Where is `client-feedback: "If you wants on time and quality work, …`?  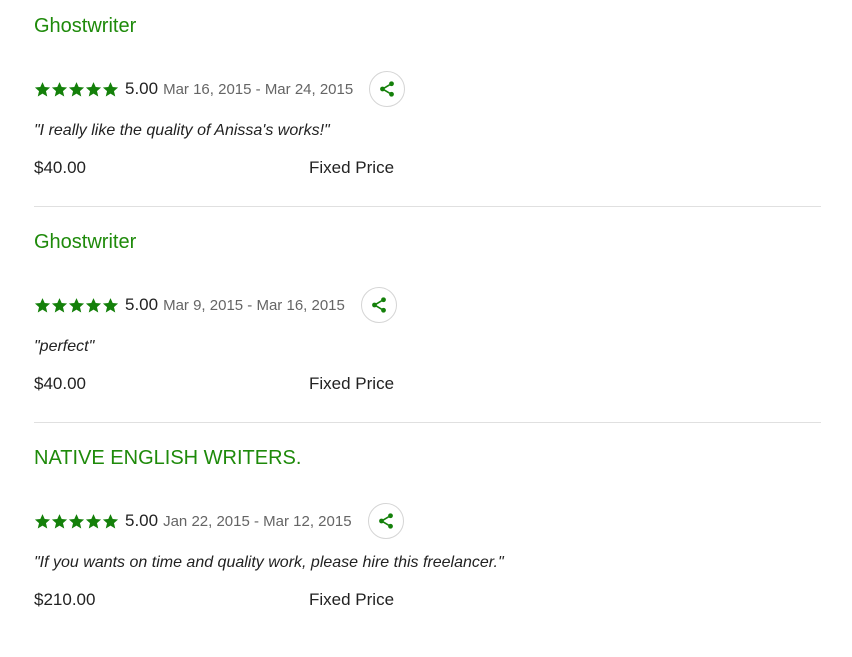
client-feedback: "If you wants on time and quality work, … is located at coordinates (269, 562).